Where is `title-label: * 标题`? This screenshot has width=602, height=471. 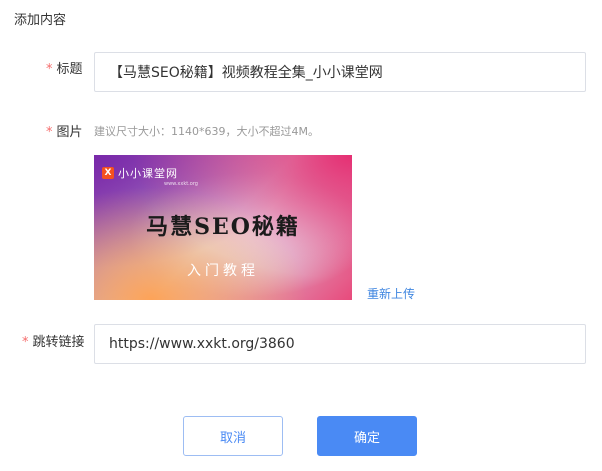 title-label: * 标题 is located at coordinates (64, 70).